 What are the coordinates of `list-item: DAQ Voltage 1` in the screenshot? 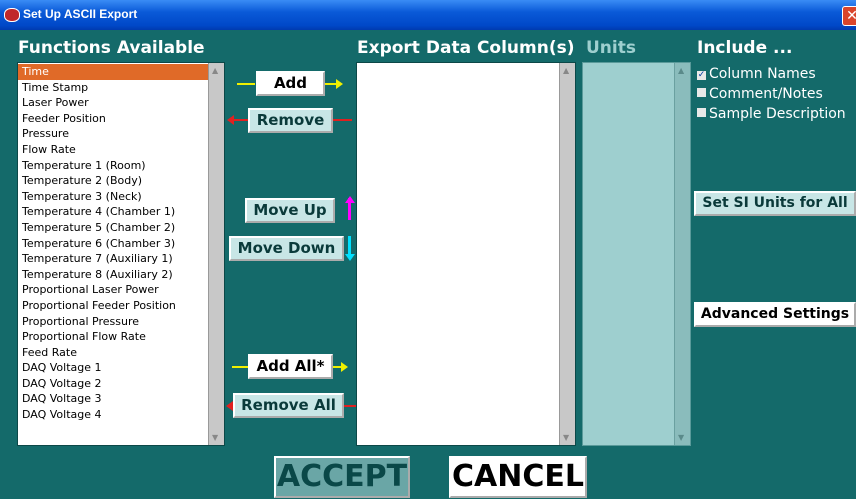 It's located at (113, 368).